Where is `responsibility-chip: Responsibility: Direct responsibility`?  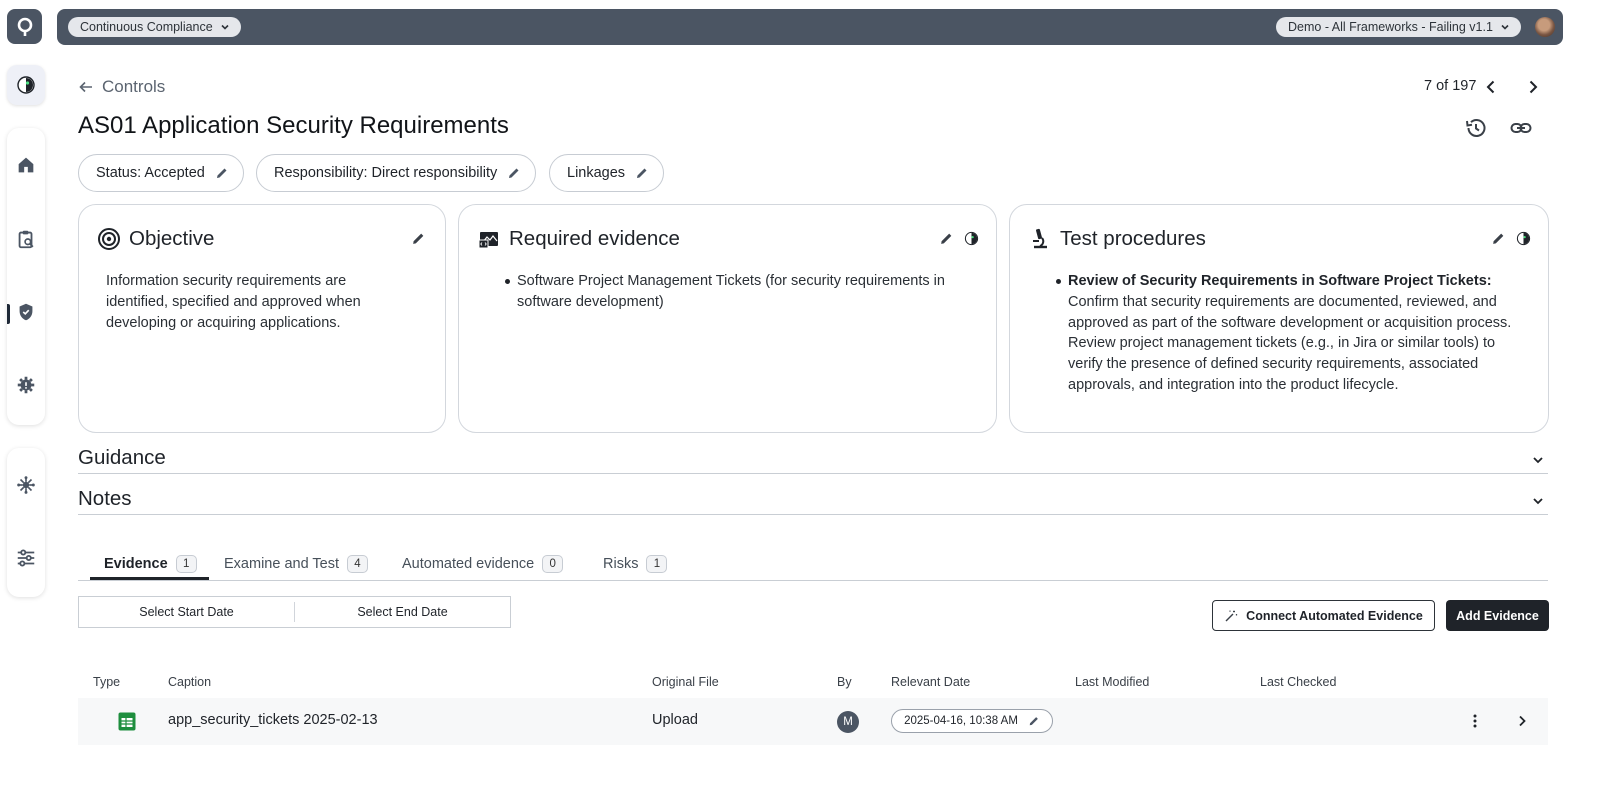
responsibility-chip: Responsibility: Direct responsibility is located at coordinates (396, 173).